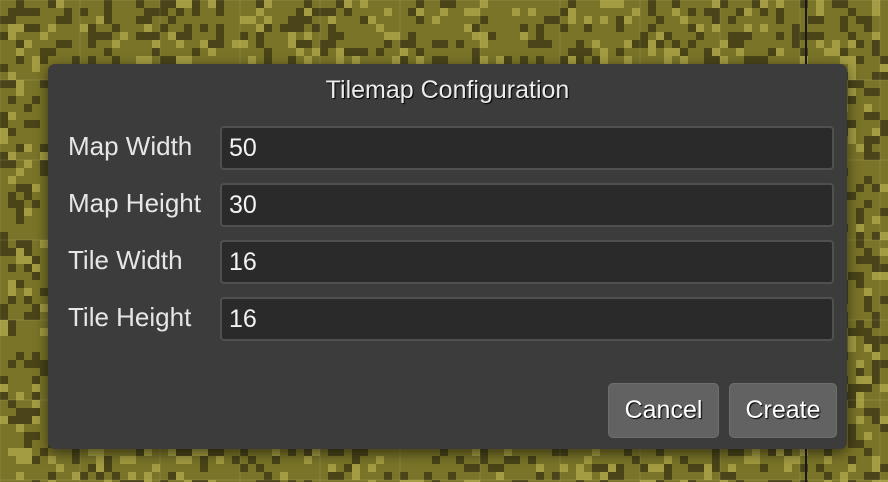 The height and width of the screenshot is (482, 888). I want to click on map-width-row: Map Width, so click(452, 148).